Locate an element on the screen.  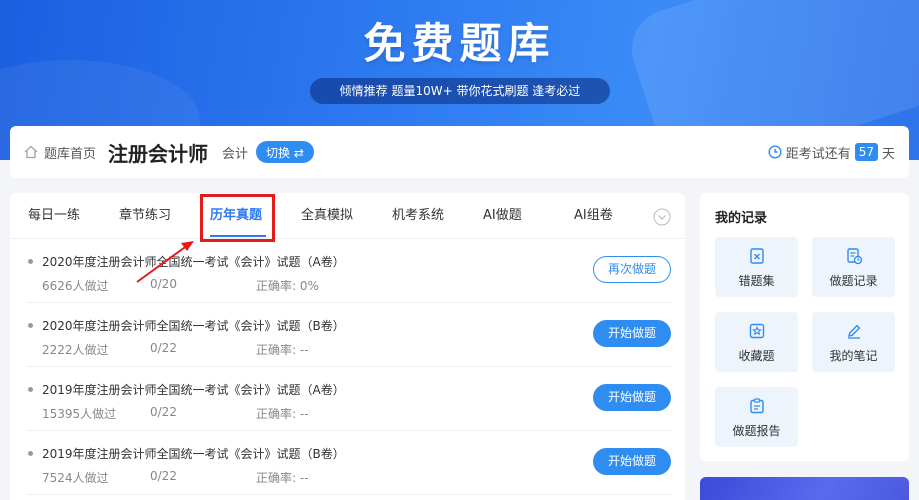
chevron-down-icon is located at coordinates (662, 217).